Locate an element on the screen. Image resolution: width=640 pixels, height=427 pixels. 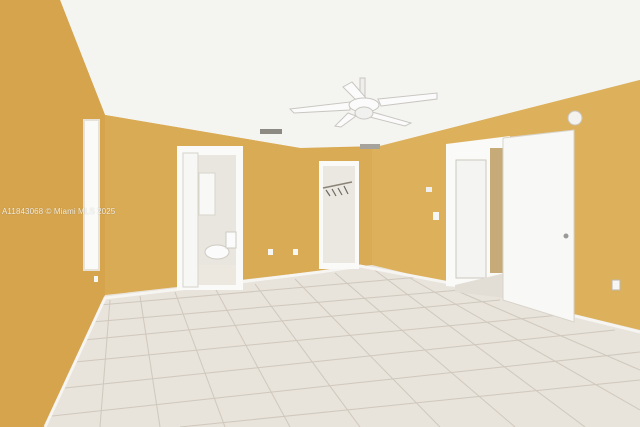
bathroom-floor is located at coordinates (217, 275).